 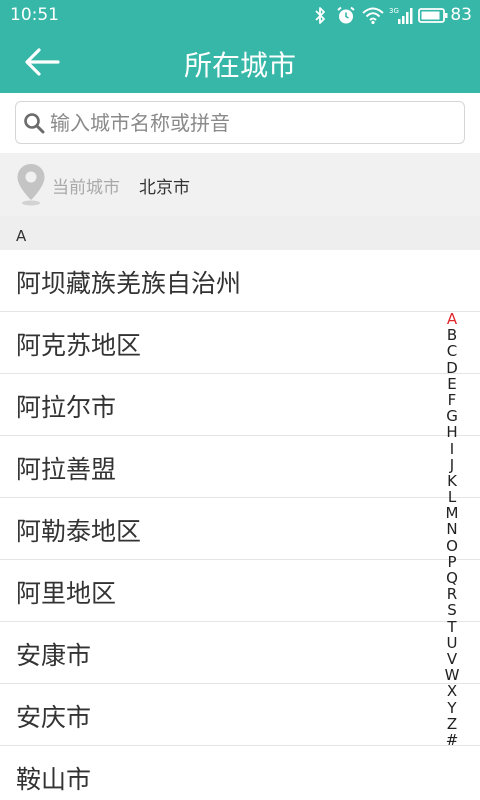 I want to click on index-letter-y: Y, so click(x=452, y=707).